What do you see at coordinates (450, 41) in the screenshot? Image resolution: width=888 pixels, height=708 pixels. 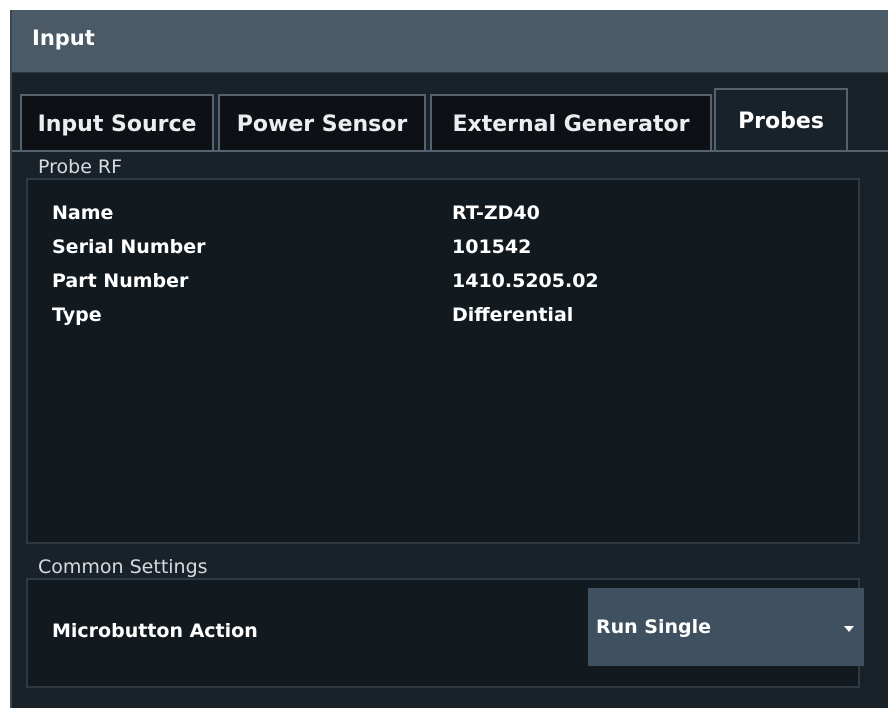 I see `title-bar: Input` at bounding box center [450, 41].